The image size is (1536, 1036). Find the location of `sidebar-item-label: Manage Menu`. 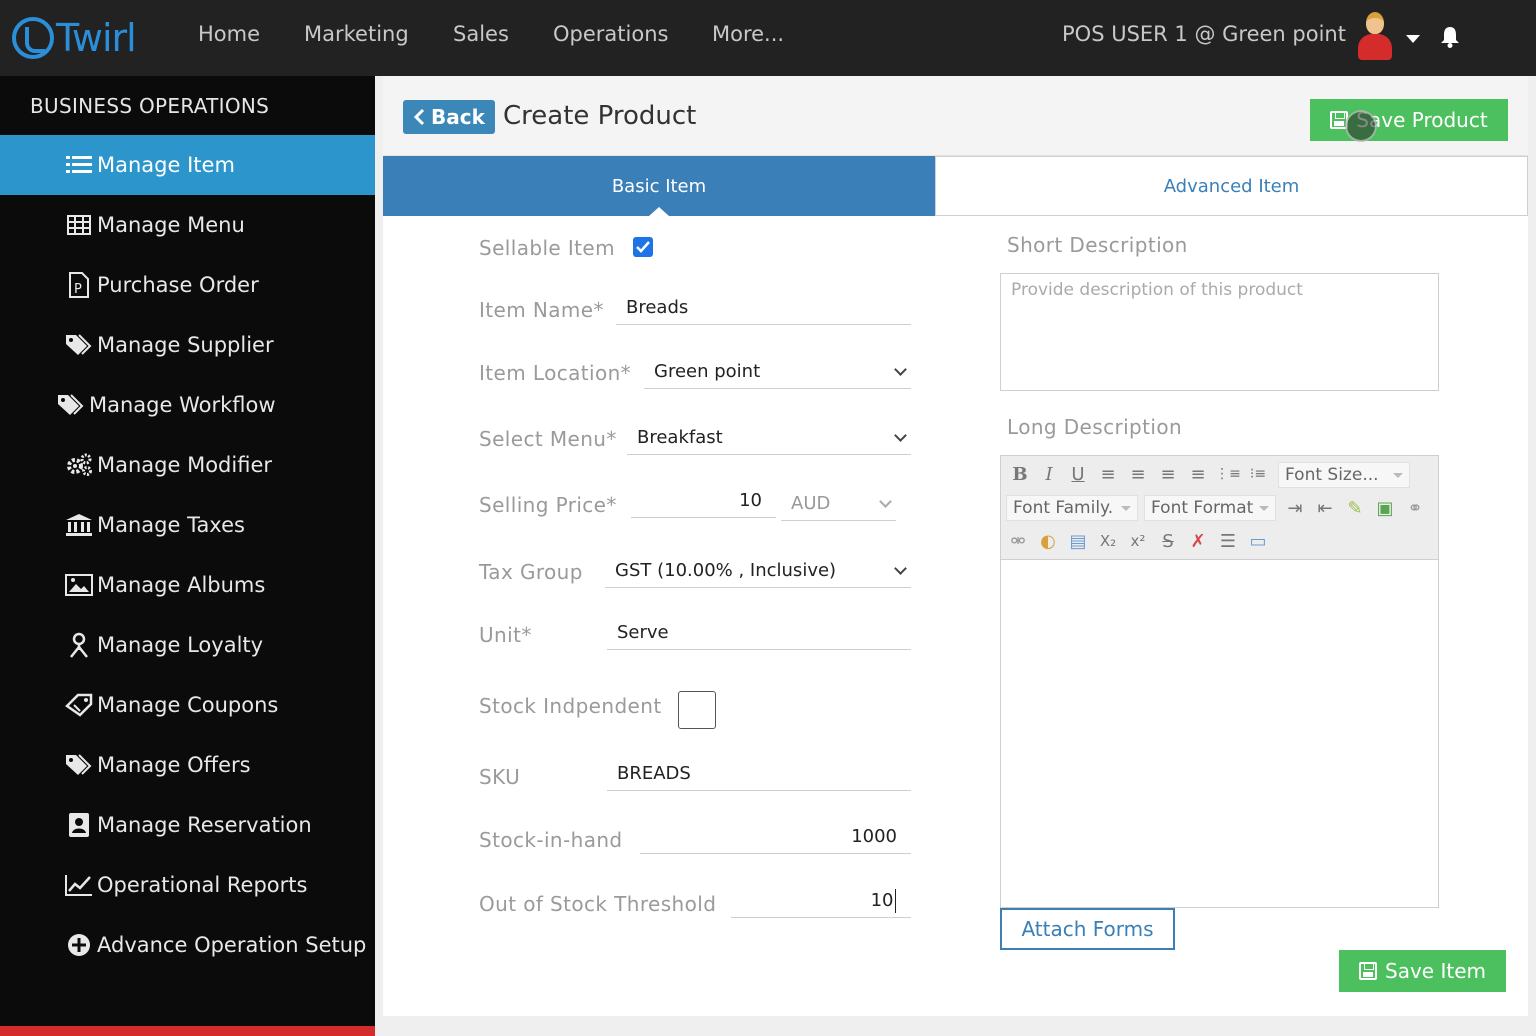

sidebar-item-label: Manage Menu is located at coordinates (171, 225).